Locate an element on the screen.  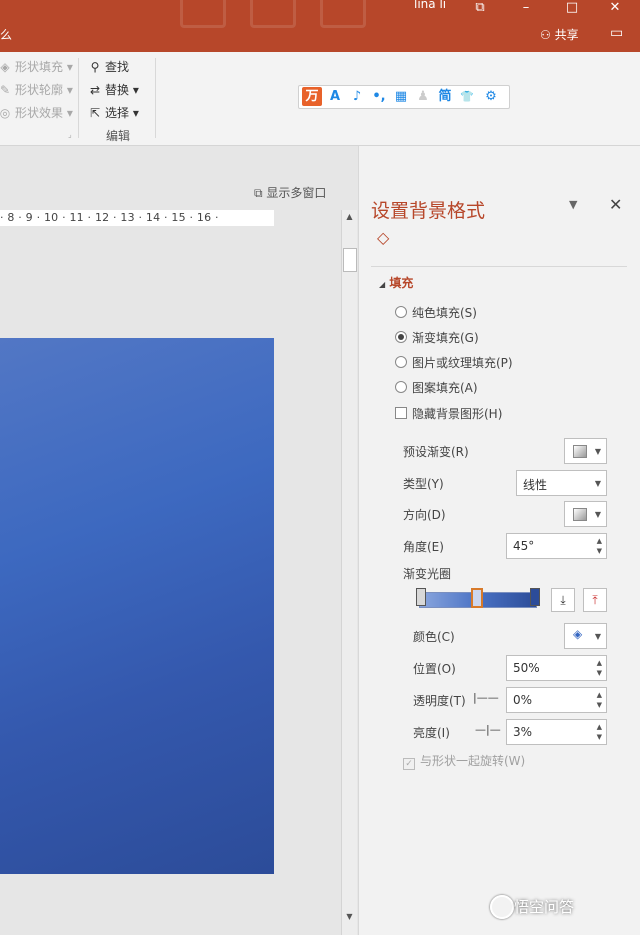
gradient-stops-label: 渐变光圈 is located at coordinates (427, 574).